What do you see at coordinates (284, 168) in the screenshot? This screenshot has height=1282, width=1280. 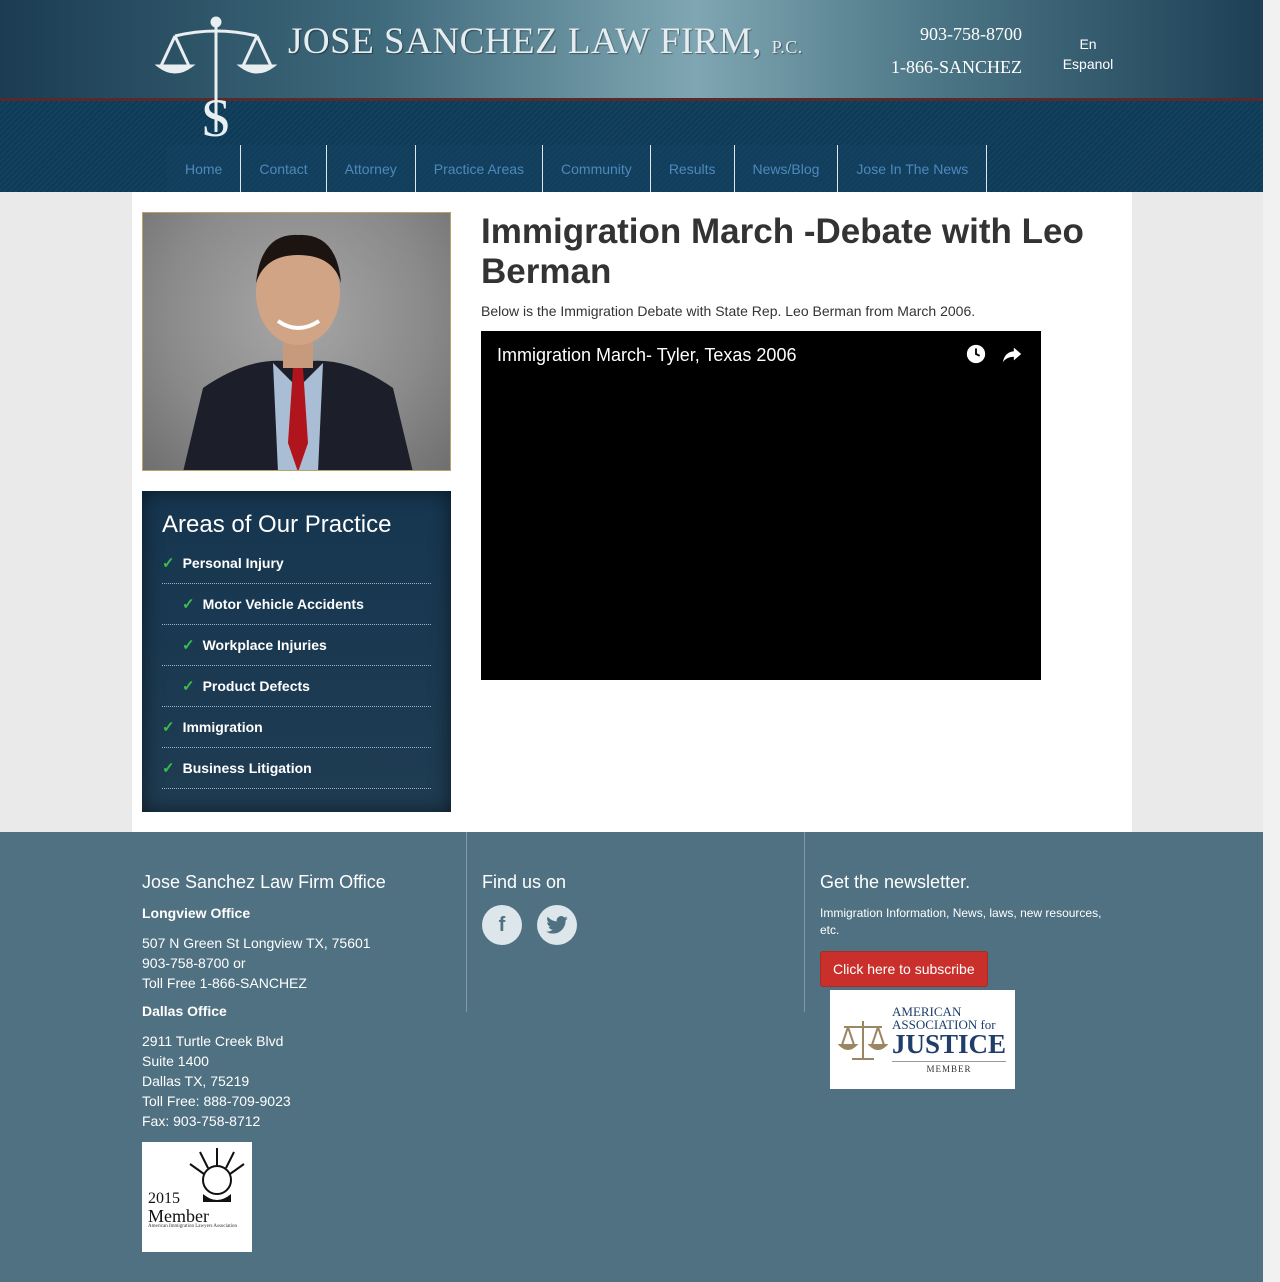 I see `nav-item-contact: Contact` at bounding box center [284, 168].